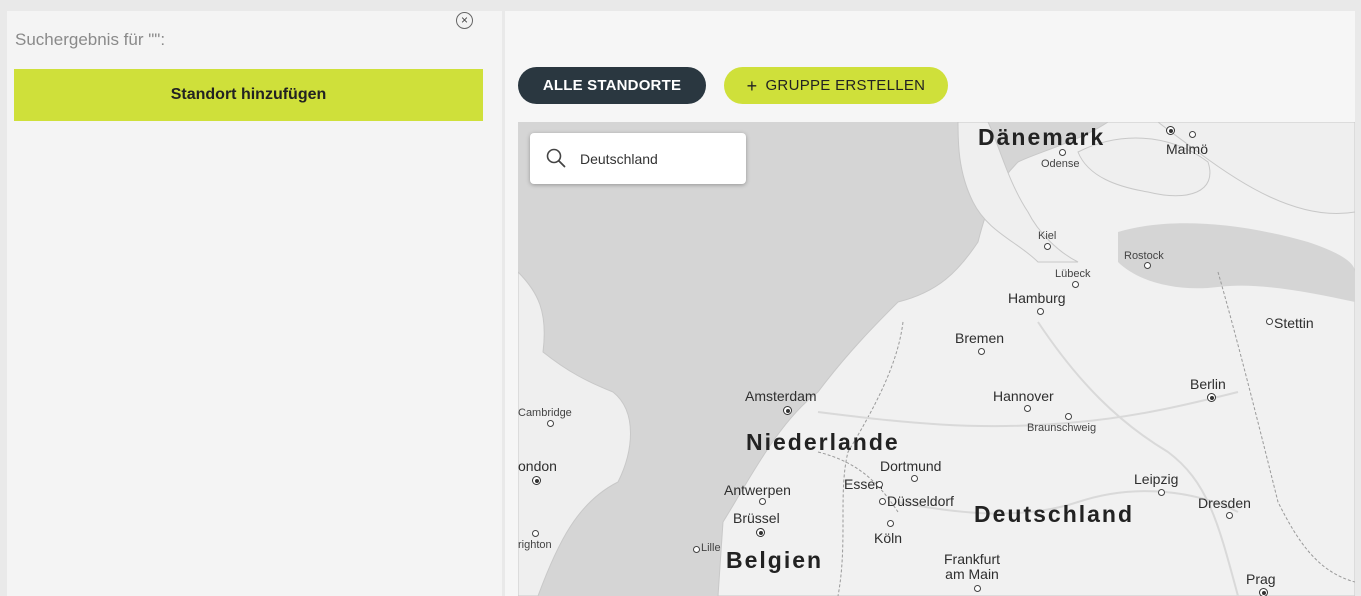  Describe the element at coordinates (1042, 137) in the screenshot. I see `country-label-denmark: Dänemark` at that location.